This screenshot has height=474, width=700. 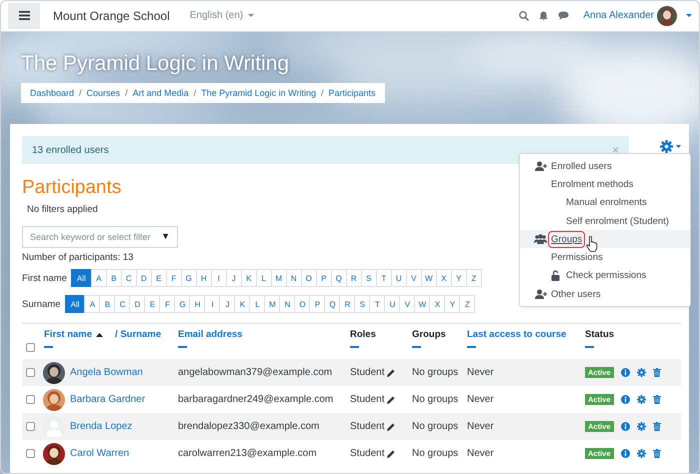 What do you see at coordinates (352, 93) in the screenshot?
I see `breadcrumb-link: Participants` at bounding box center [352, 93].